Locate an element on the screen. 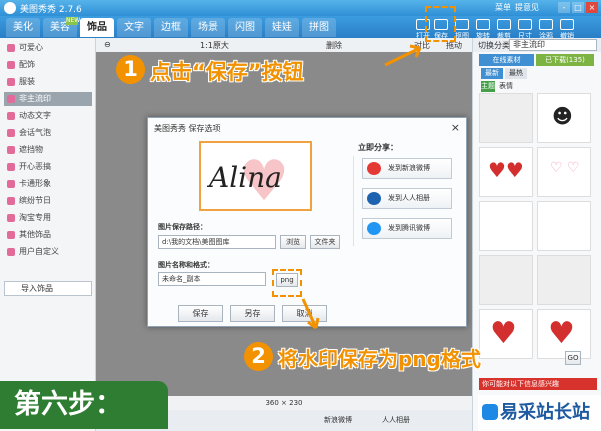 This screenshot has height=431, width=601. preview-signature: Alina is located at coordinates (245, 177).